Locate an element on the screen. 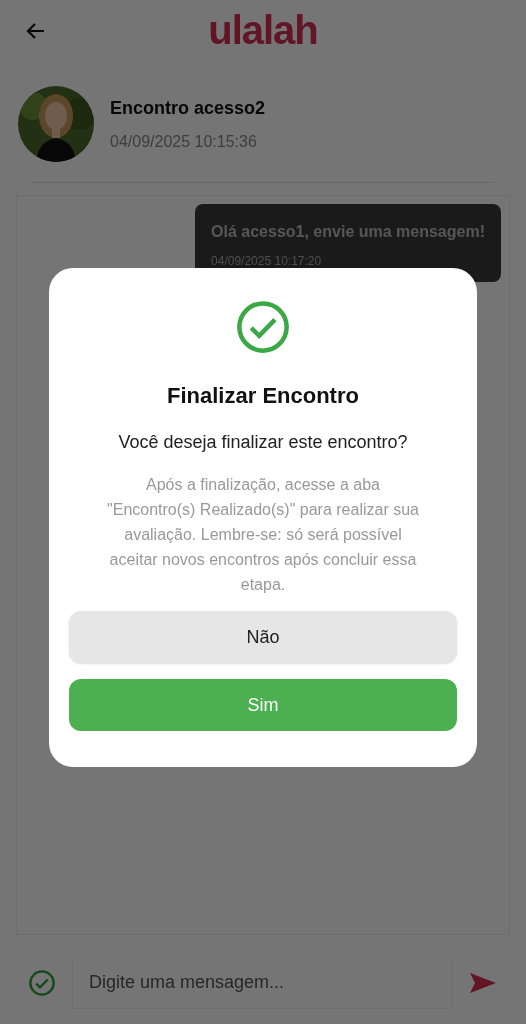  cancel-button: Não is located at coordinates (263, 637).